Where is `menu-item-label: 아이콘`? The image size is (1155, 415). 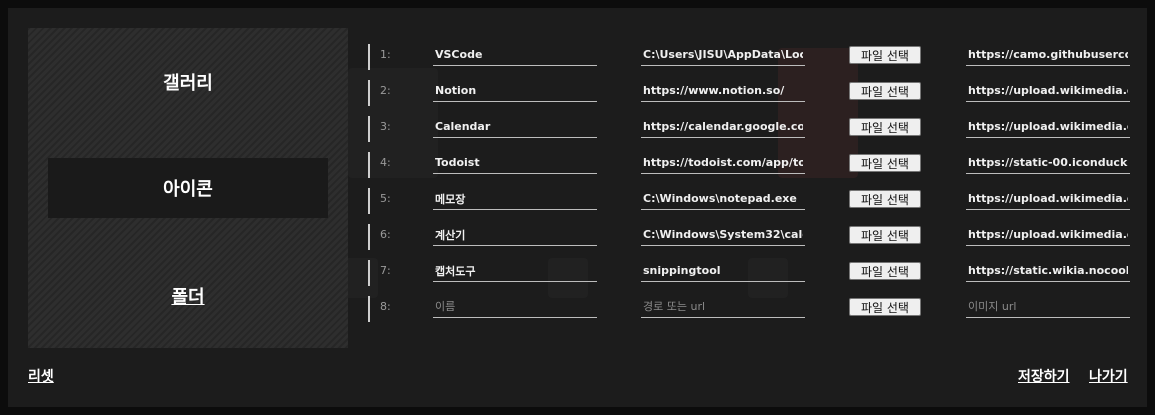
menu-item-label: 아이콘 is located at coordinates (188, 189).